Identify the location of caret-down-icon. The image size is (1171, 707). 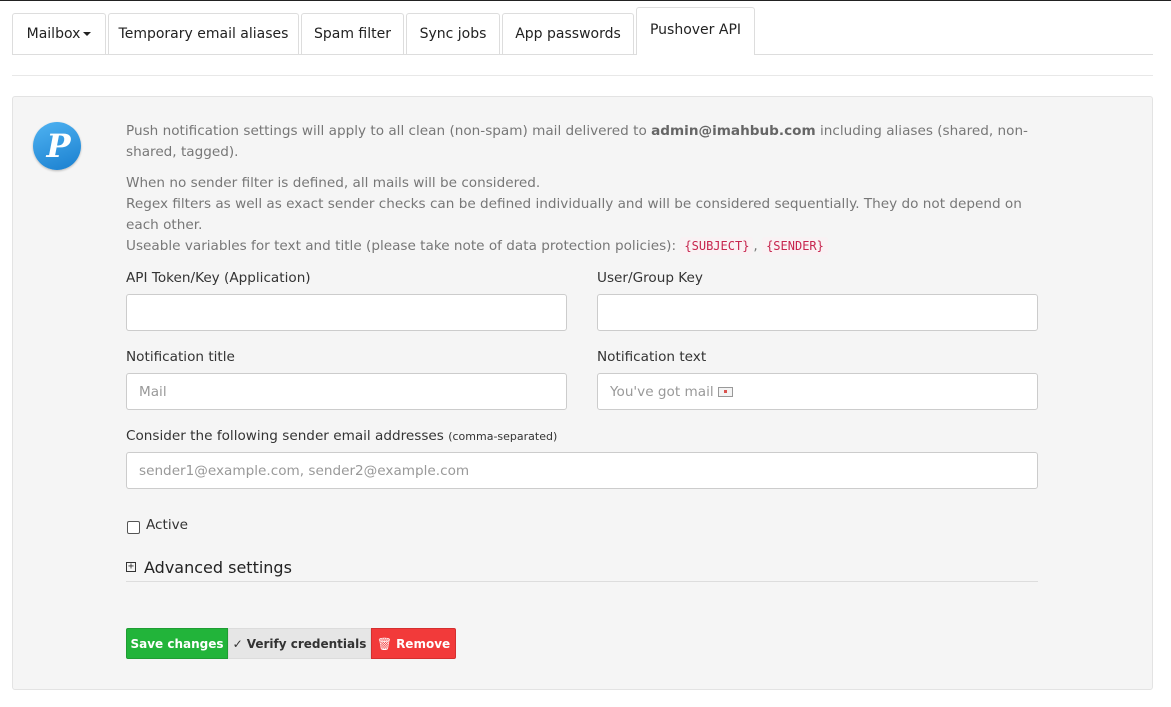
(87, 34).